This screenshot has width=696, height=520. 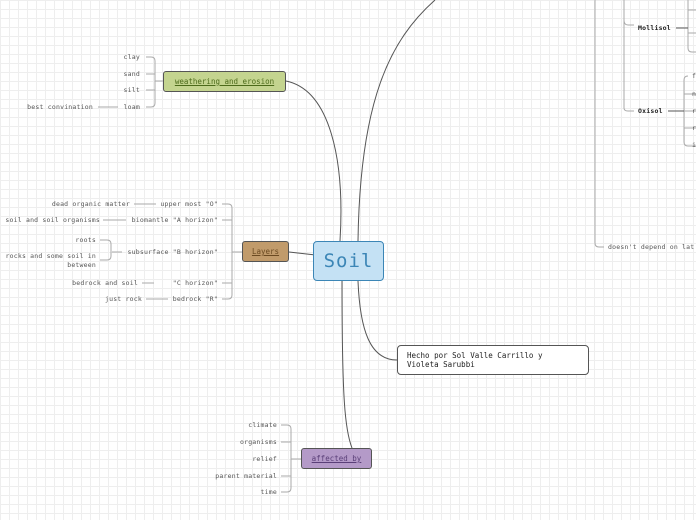 I want to click on central-topic-soil: Soil, so click(x=348, y=261).